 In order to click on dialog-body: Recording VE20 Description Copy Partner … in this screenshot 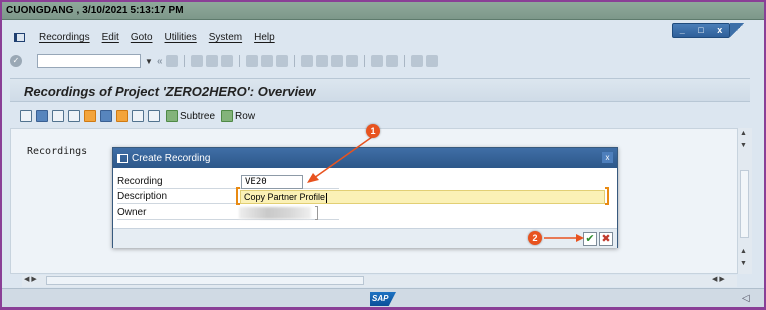, I will do `click(365, 198)`.